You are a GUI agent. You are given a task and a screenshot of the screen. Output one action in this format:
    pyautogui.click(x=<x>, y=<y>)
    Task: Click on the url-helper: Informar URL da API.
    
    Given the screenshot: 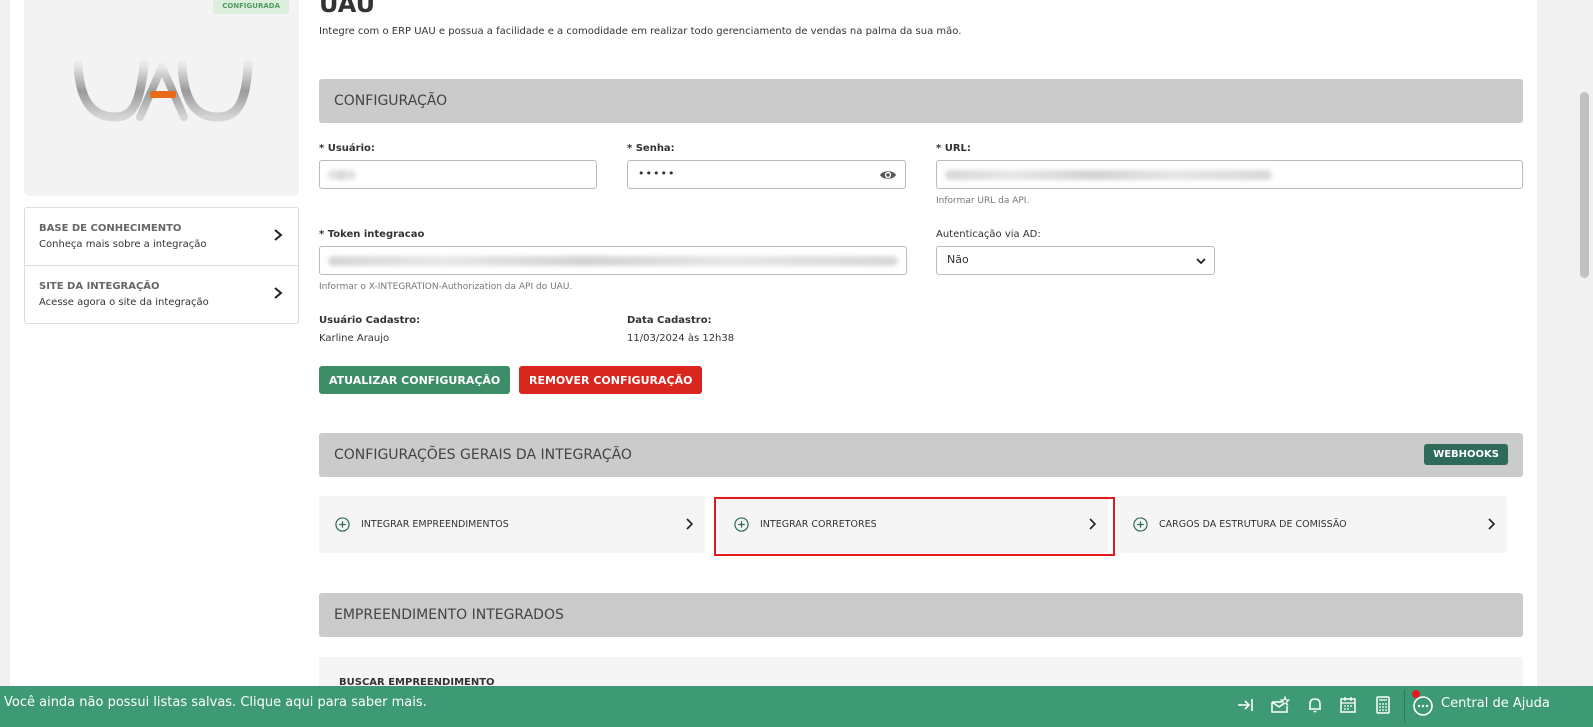 What is the action you would take?
    pyautogui.click(x=983, y=201)
    